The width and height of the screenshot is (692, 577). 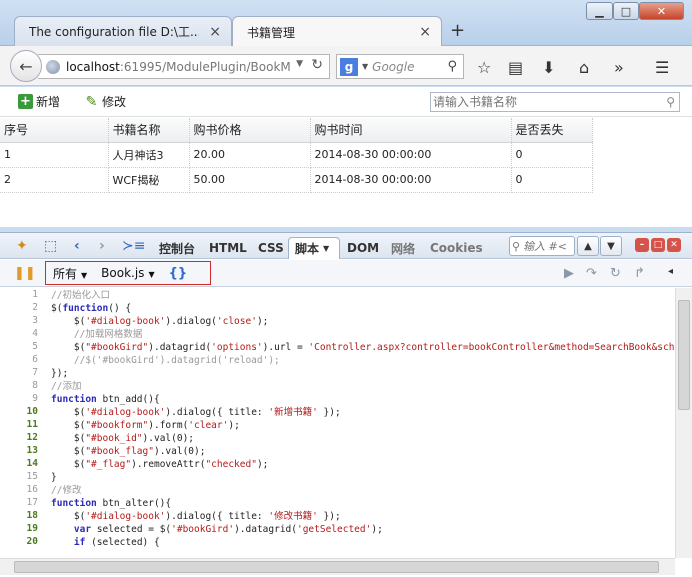 What do you see at coordinates (314, 248) in the screenshot?
I see `tab-script: 脚本 ▼` at bounding box center [314, 248].